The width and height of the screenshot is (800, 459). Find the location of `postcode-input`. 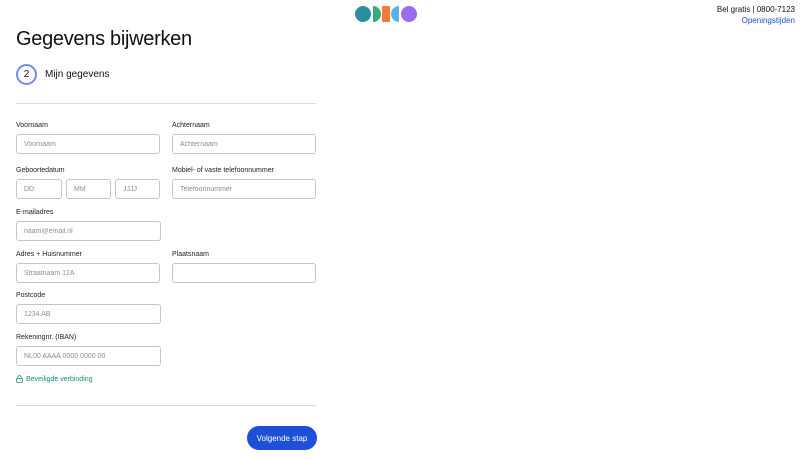

postcode-input is located at coordinates (88, 314).